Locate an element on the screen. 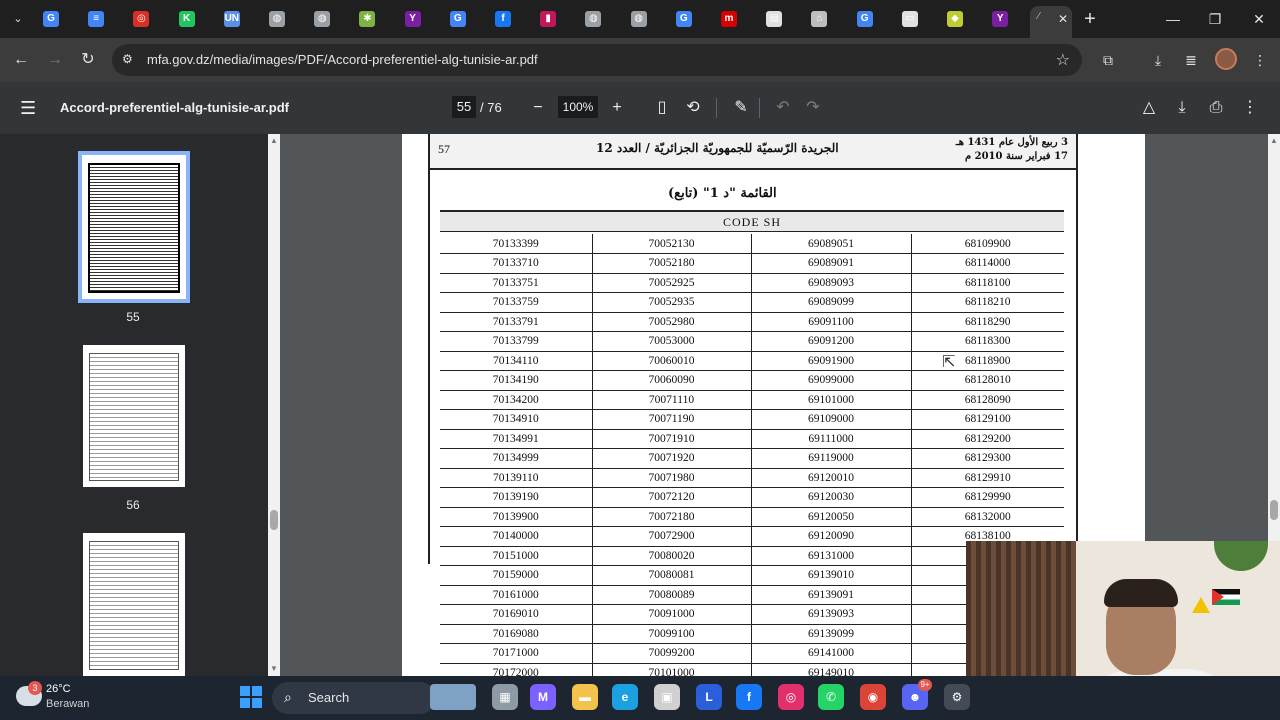 The image size is (1280, 720). more-options-icon: ⋮ is located at coordinates (1250, 108).